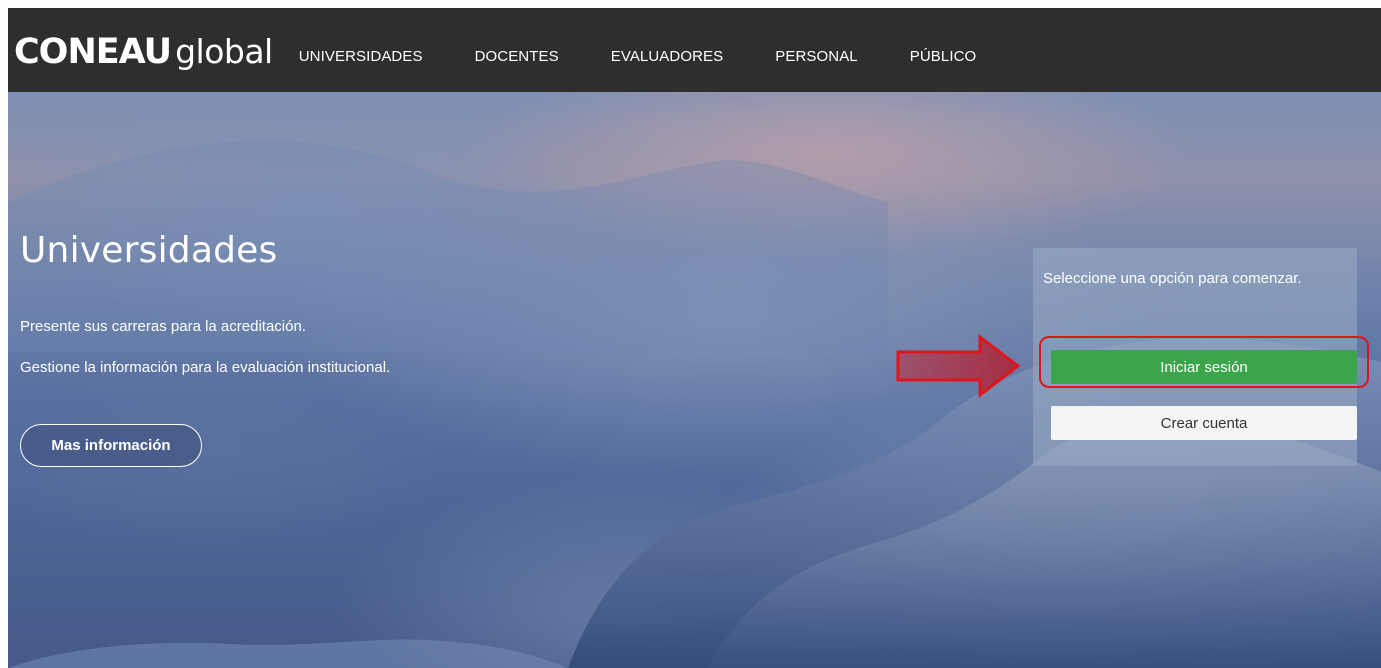 The width and height of the screenshot is (1381, 668). Describe the element at coordinates (361, 56) in the screenshot. I see `nav-item-universidades: UNIVERSIDADES` at that location.